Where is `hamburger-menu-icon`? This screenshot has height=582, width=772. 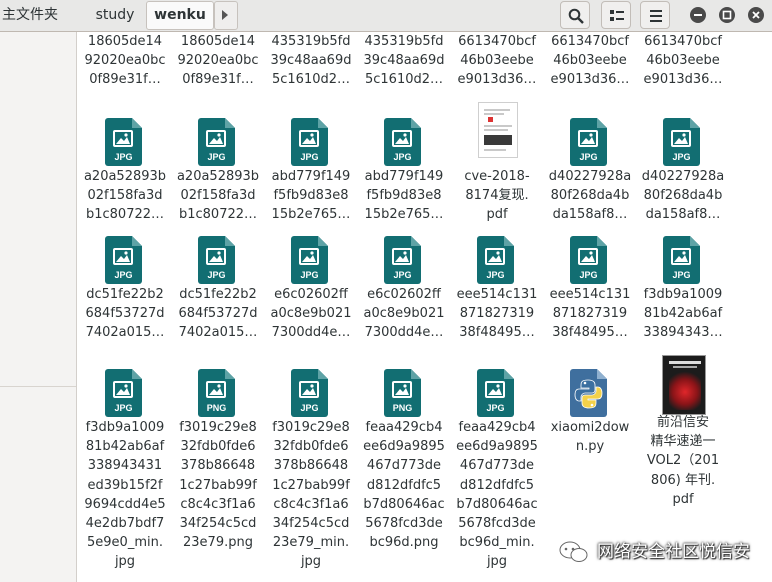 hamburger-menu-icon is located at coordinates (656, 16).